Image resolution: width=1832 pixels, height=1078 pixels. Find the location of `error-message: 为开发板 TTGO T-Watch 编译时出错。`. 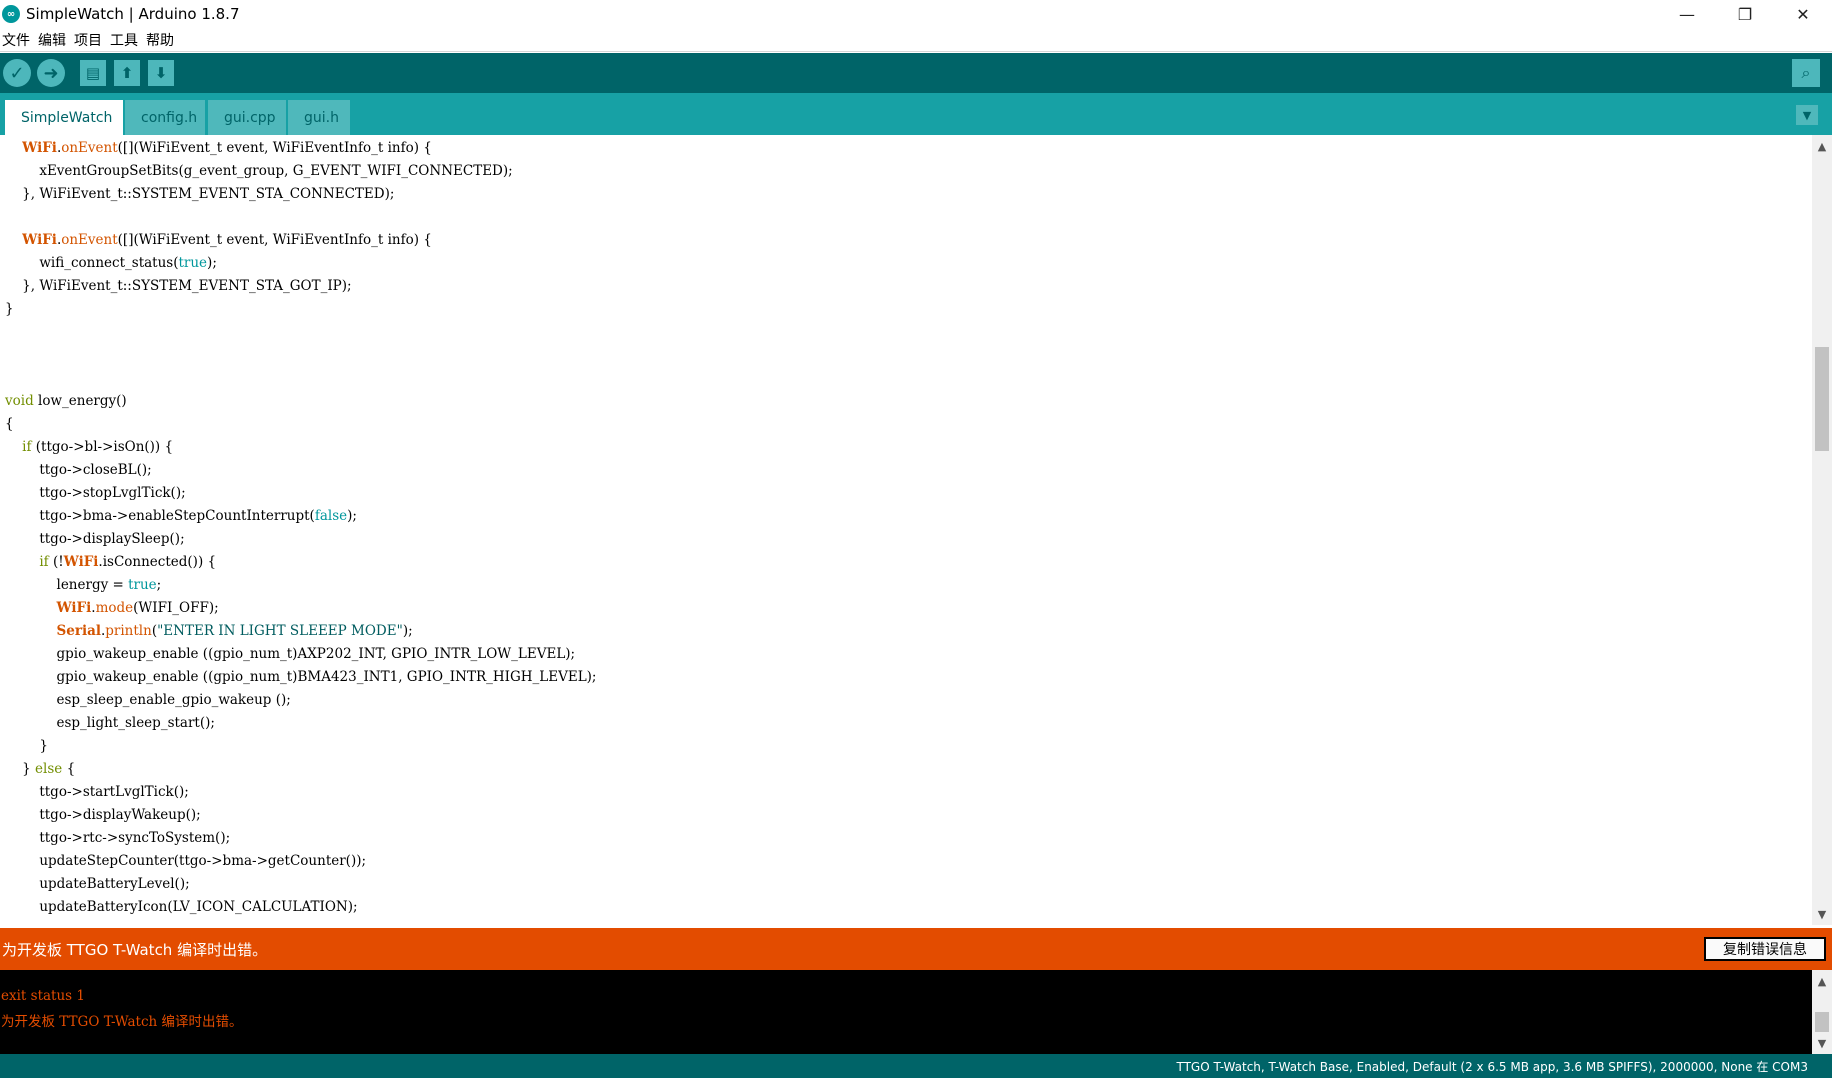

error-message: 为开发板 TTGO T-Watch 编译时出错。 is located at coordinates (135, 949).